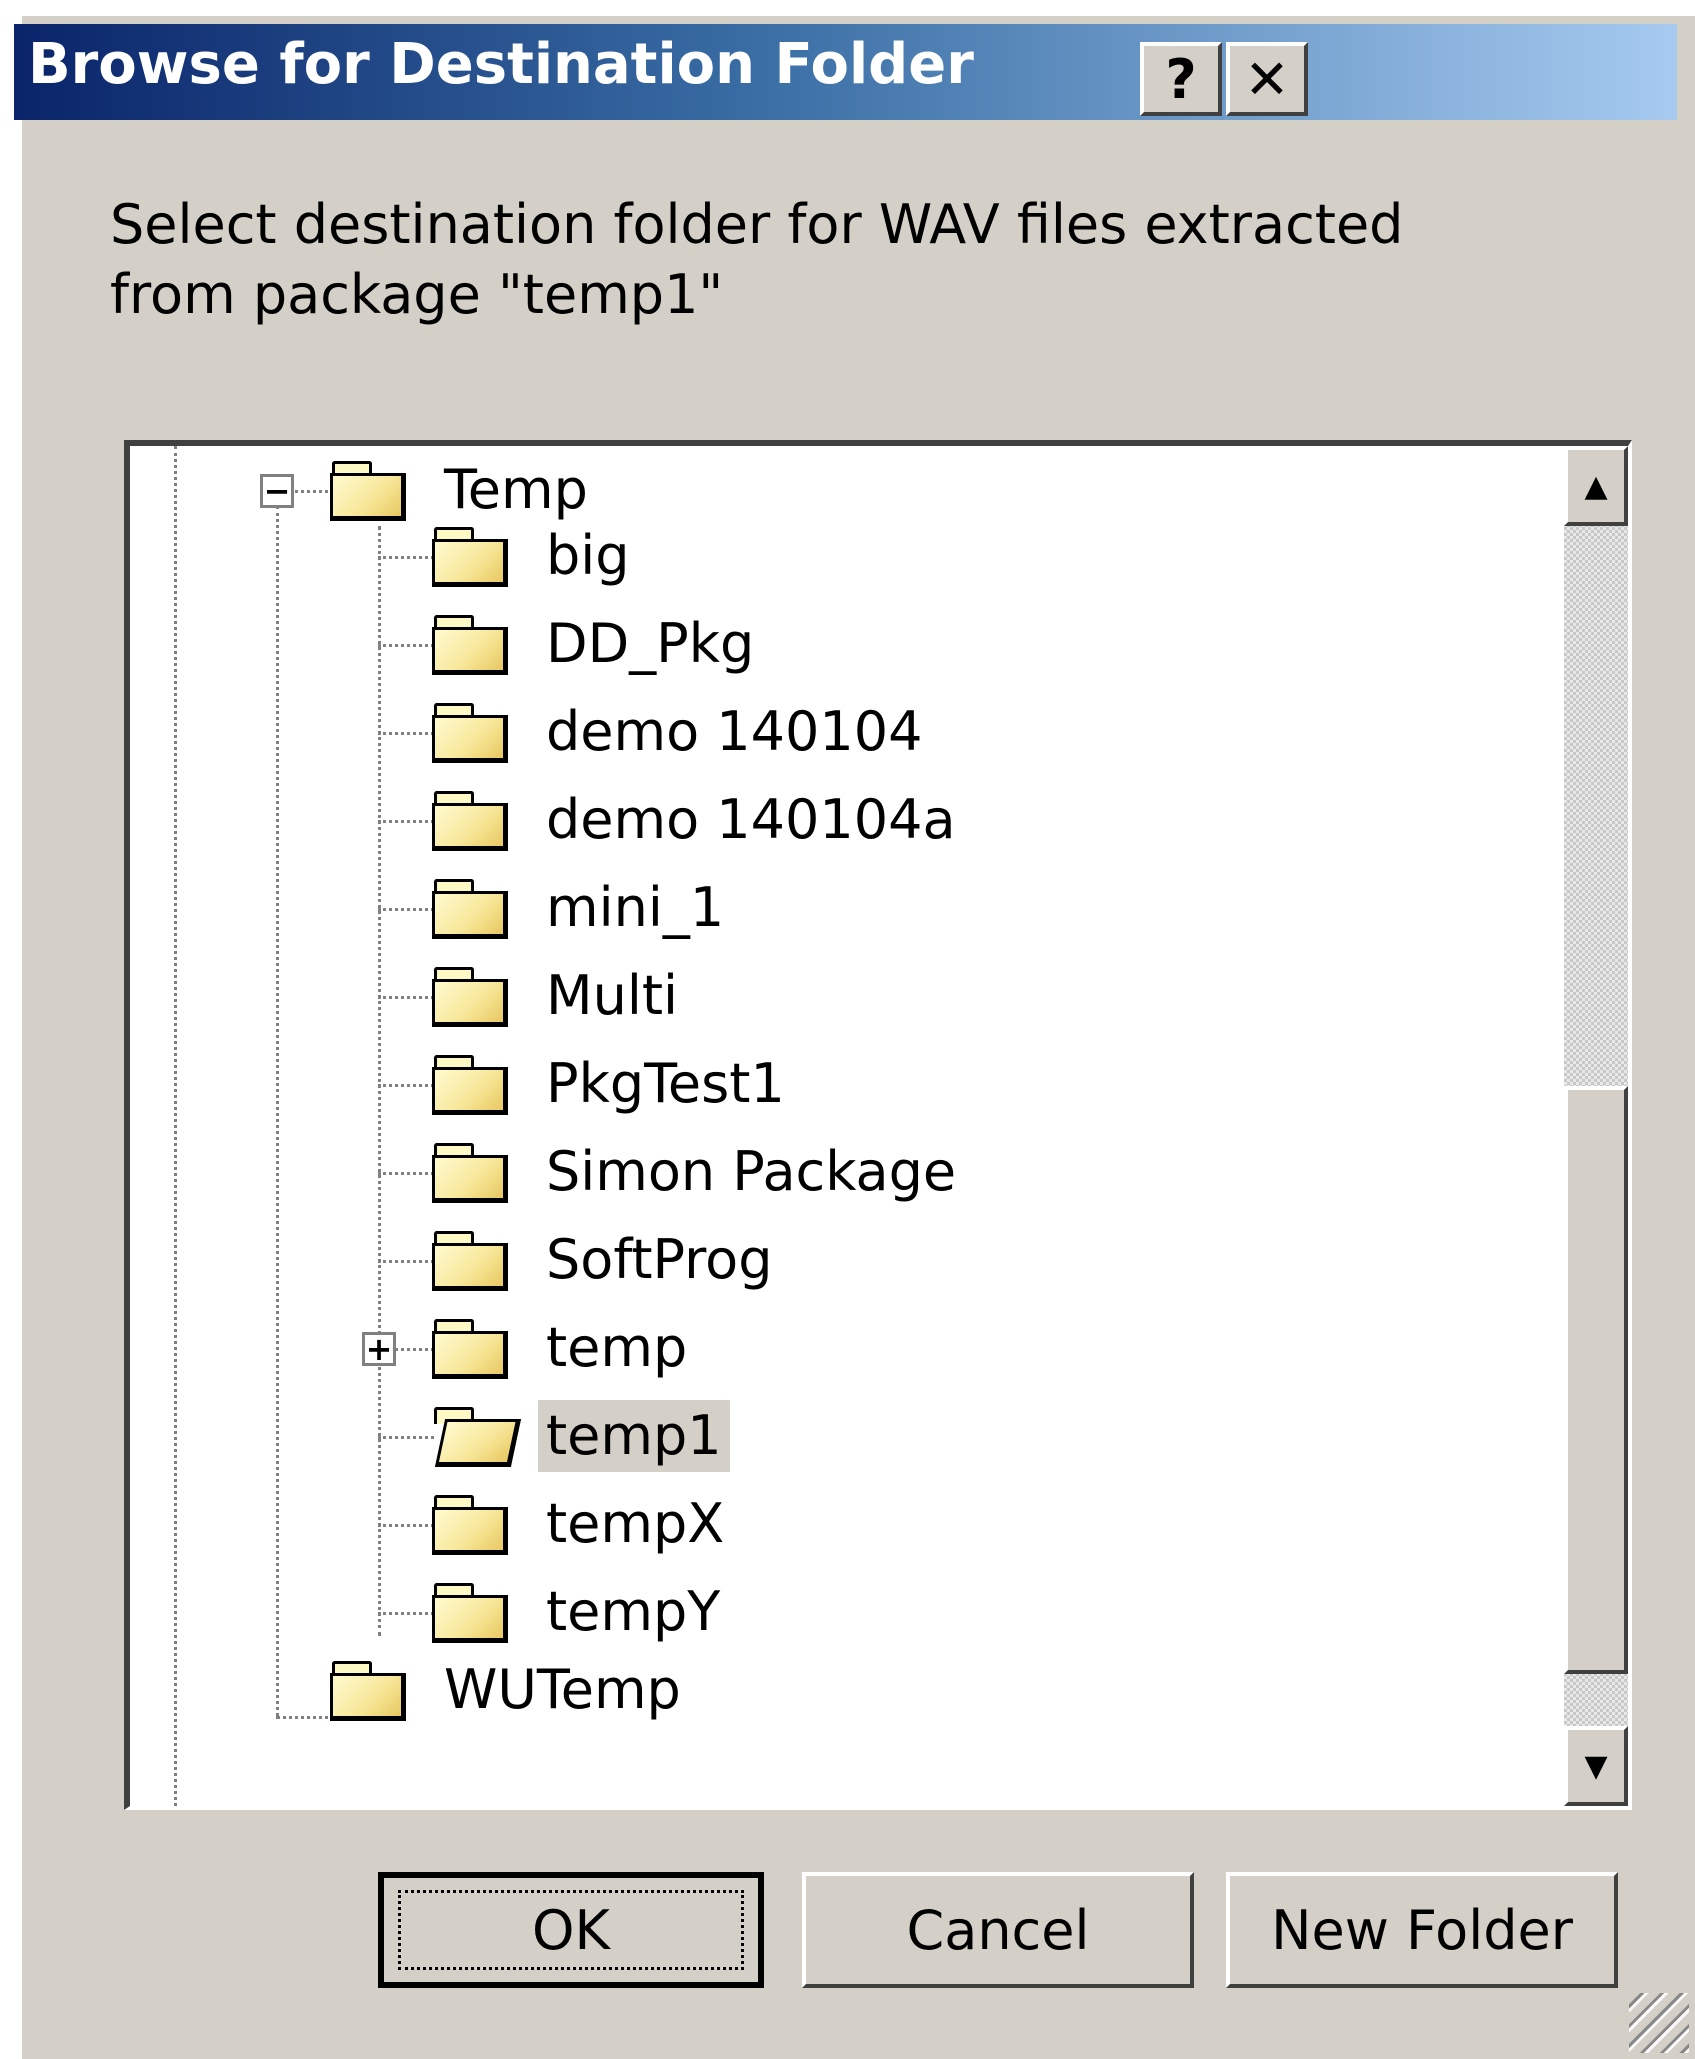 The height and width of the screenshot is (2059, 1695). What do you see at coordinates (633, 1611) in the screenshot?
I see `tree-item-label: tempY` at bounding box center [633, 1611].